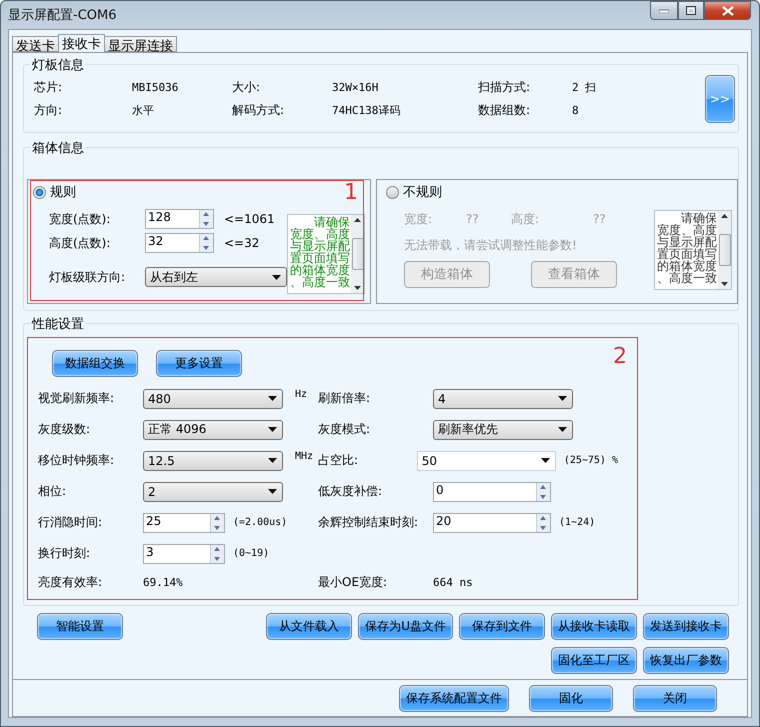 The height and width of the screenshot is (727, 760). What do you see at coordinates (63, 192) in the screenshot?
I see `radio-label: 规则` at bounding box center [63, 192].